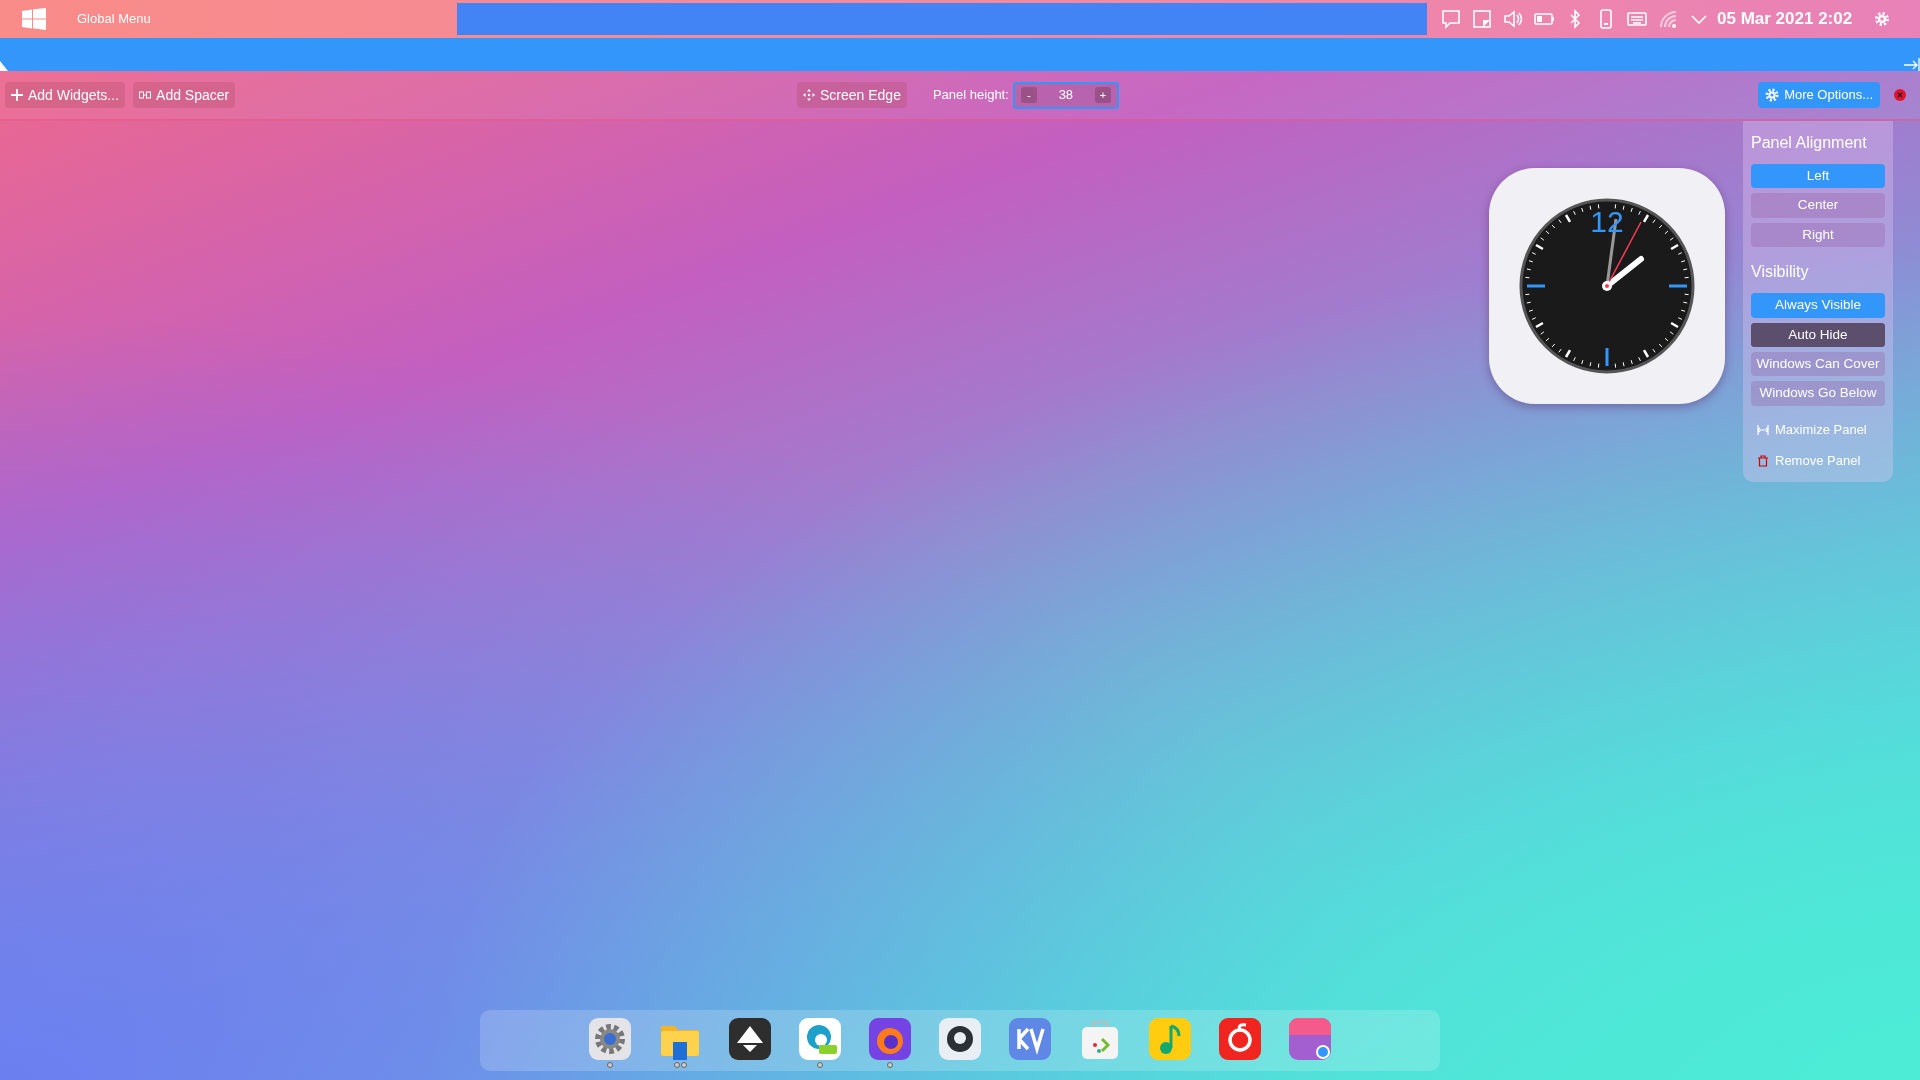 The width and height of the screenshot is (1920, 1080). Describe the element at coordinates (1818, 205) in the screenshot. I see `option-item: Center` at that location.